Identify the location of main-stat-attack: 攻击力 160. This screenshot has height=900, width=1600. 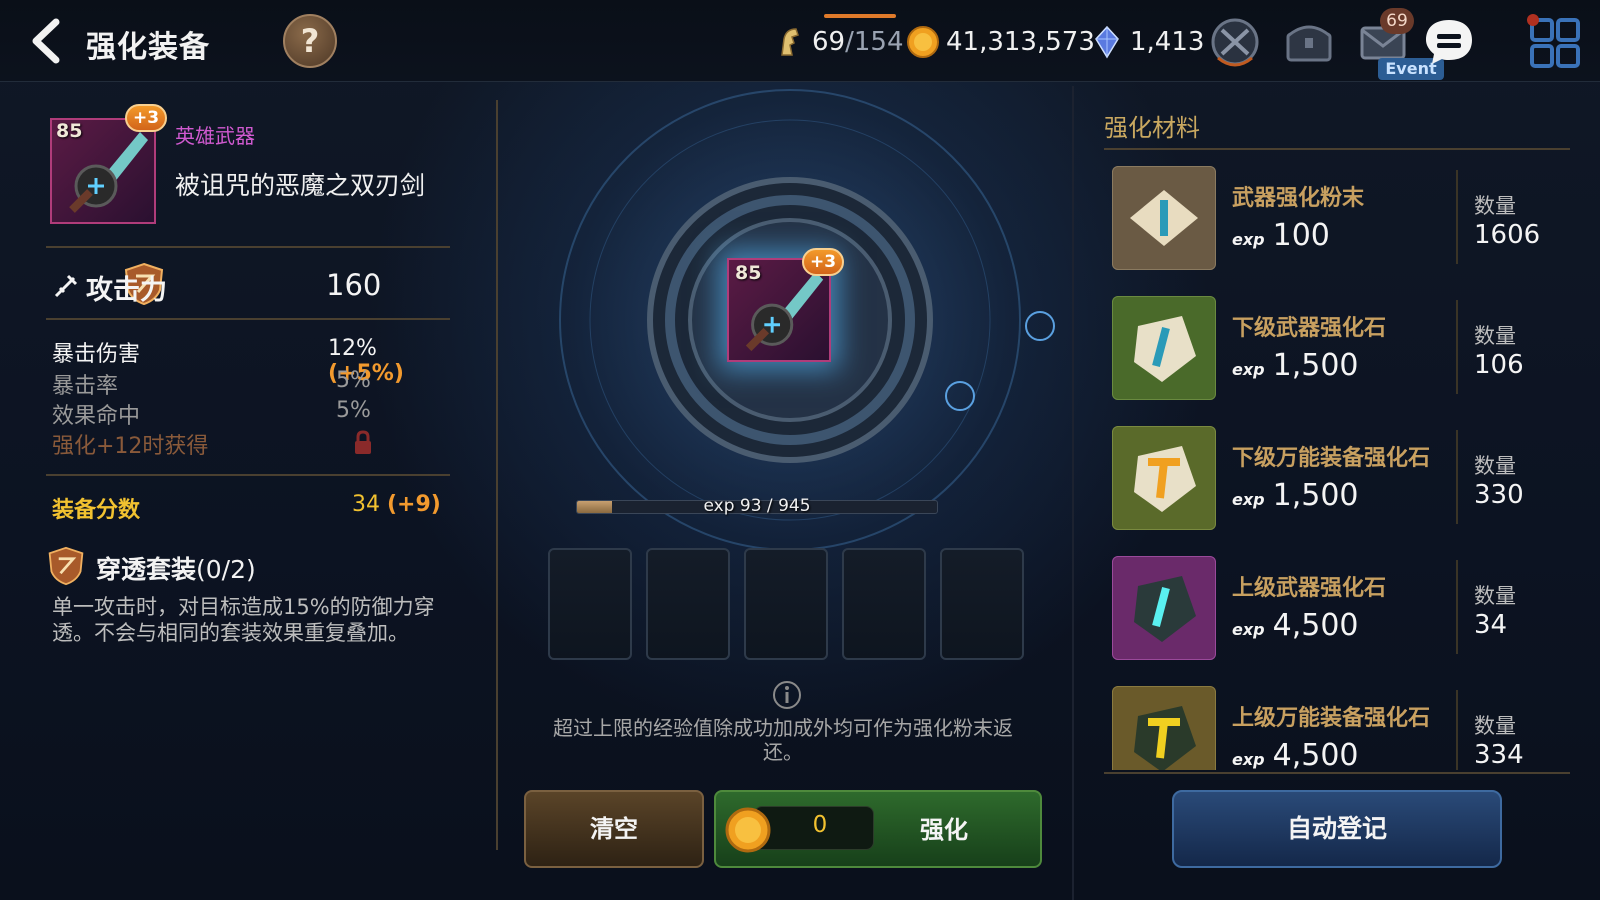
(248, 286).